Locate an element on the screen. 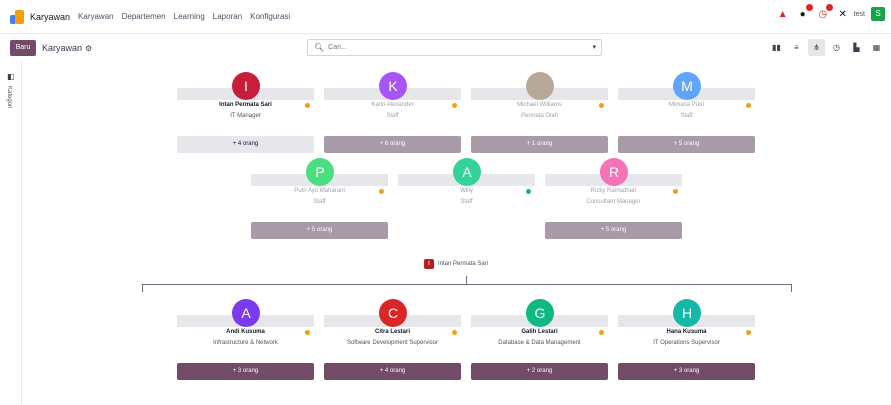 The width and height of the screenshot is (891, 405). search-panel: ◧ Kategori is located at coordinates (11, 233).